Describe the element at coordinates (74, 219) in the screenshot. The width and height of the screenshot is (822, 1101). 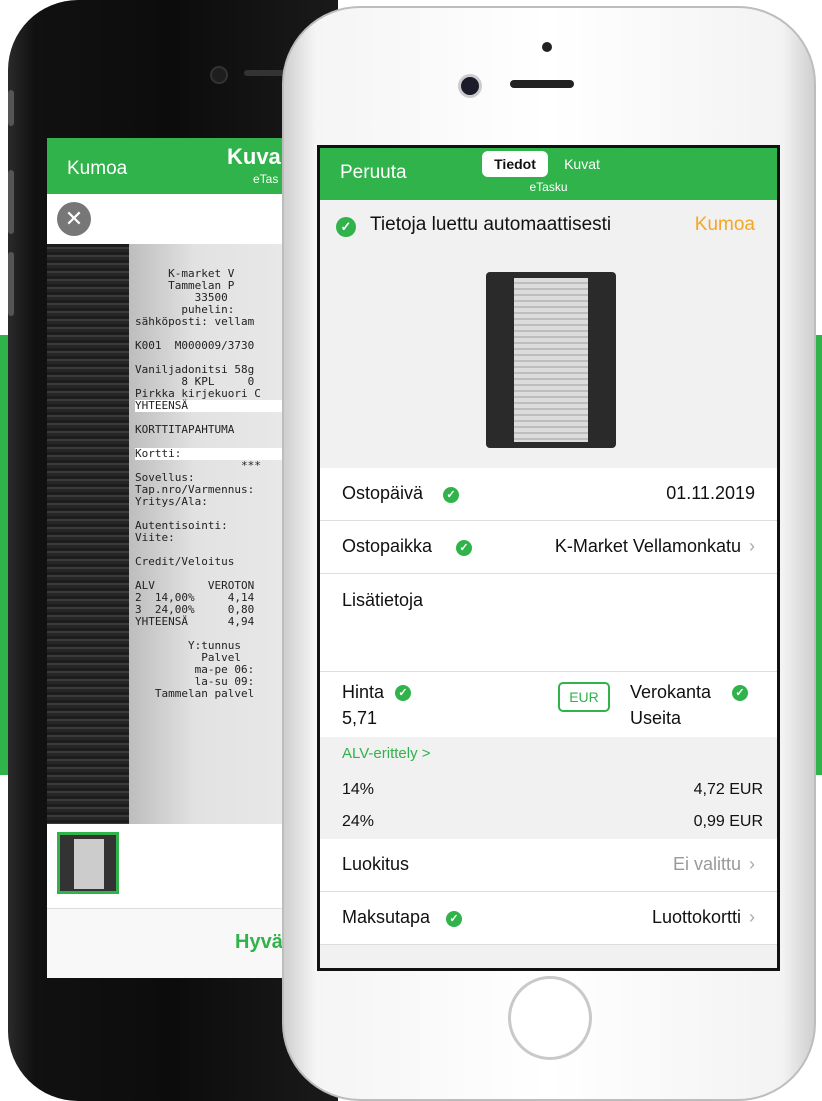
I see `close-icon: ✕` at that location.